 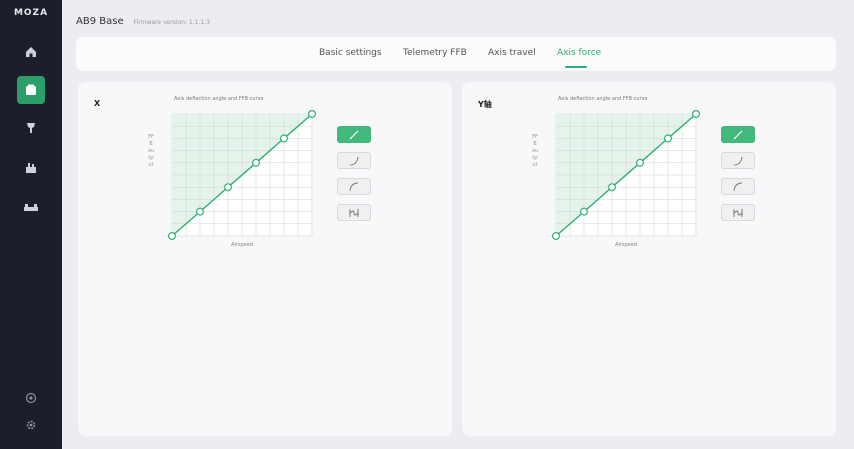 I want to click on sidebar-item-throttle, so click(x=31, y=168).